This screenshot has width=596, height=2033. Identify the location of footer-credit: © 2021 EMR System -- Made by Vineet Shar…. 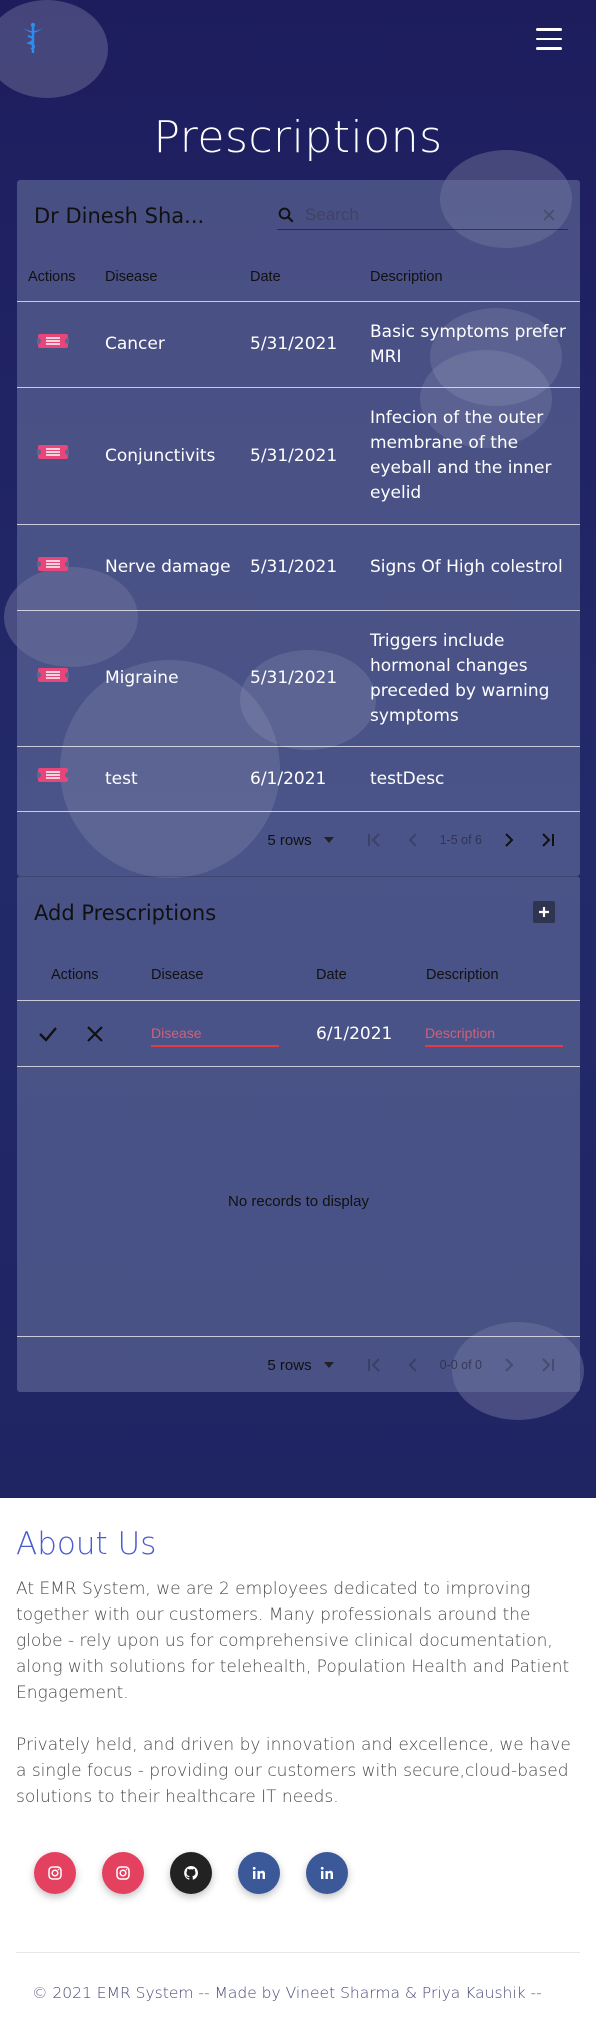
(287, 1993).